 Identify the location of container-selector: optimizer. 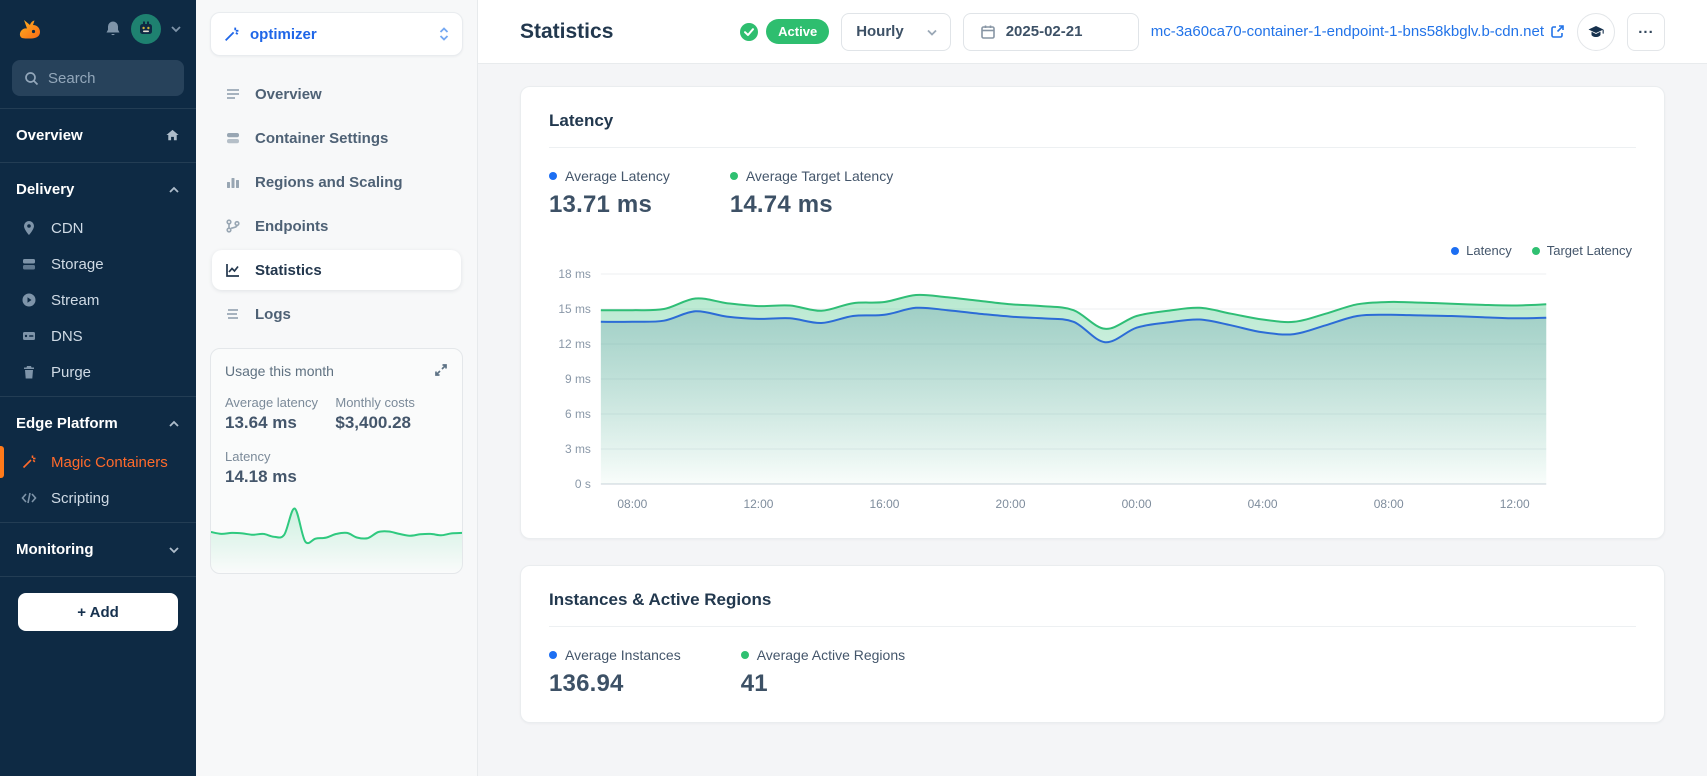
(336, 34).